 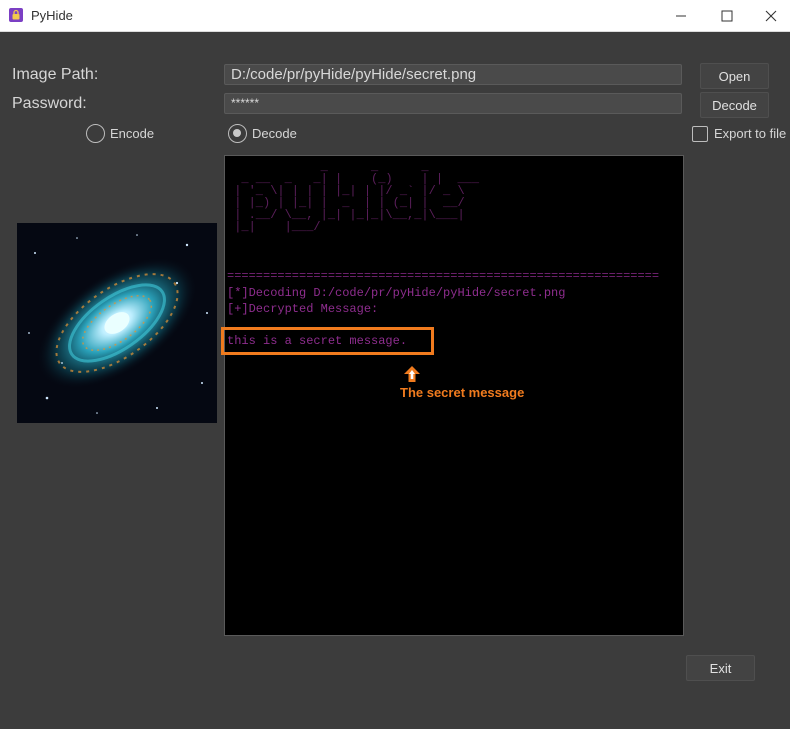 I want to click on decode-radio-label: Decode, so click(x=274, y=133).